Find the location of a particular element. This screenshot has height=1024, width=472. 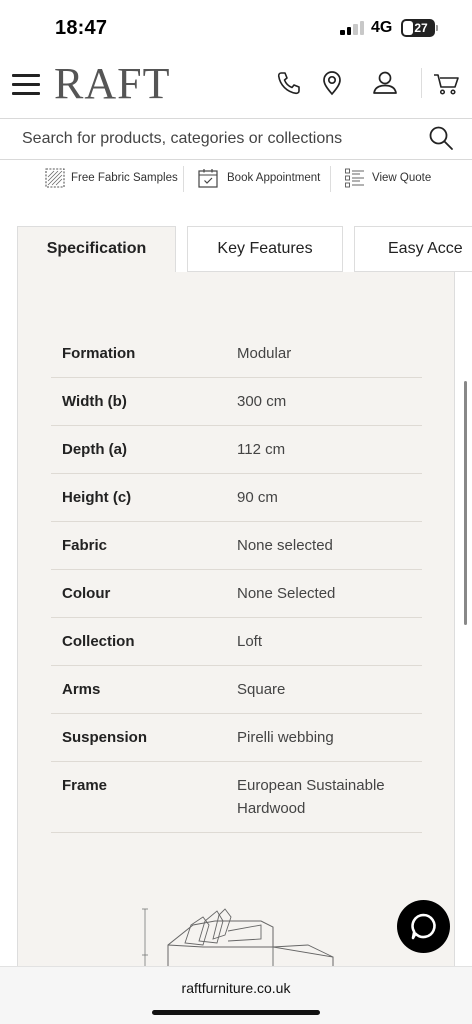

checklist-icon is located at coordinates (354, 178).